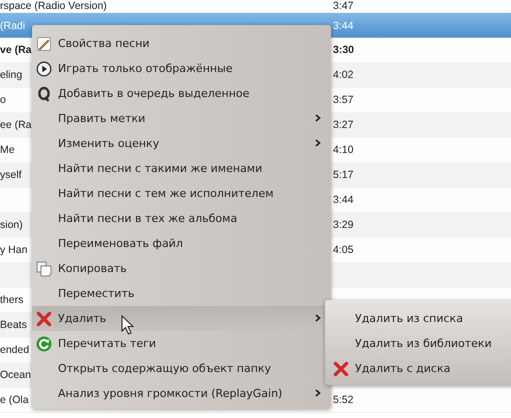 The height and width of the screenshot is (418, 511). I want to click on track-title: y Han, so click(14, 250).